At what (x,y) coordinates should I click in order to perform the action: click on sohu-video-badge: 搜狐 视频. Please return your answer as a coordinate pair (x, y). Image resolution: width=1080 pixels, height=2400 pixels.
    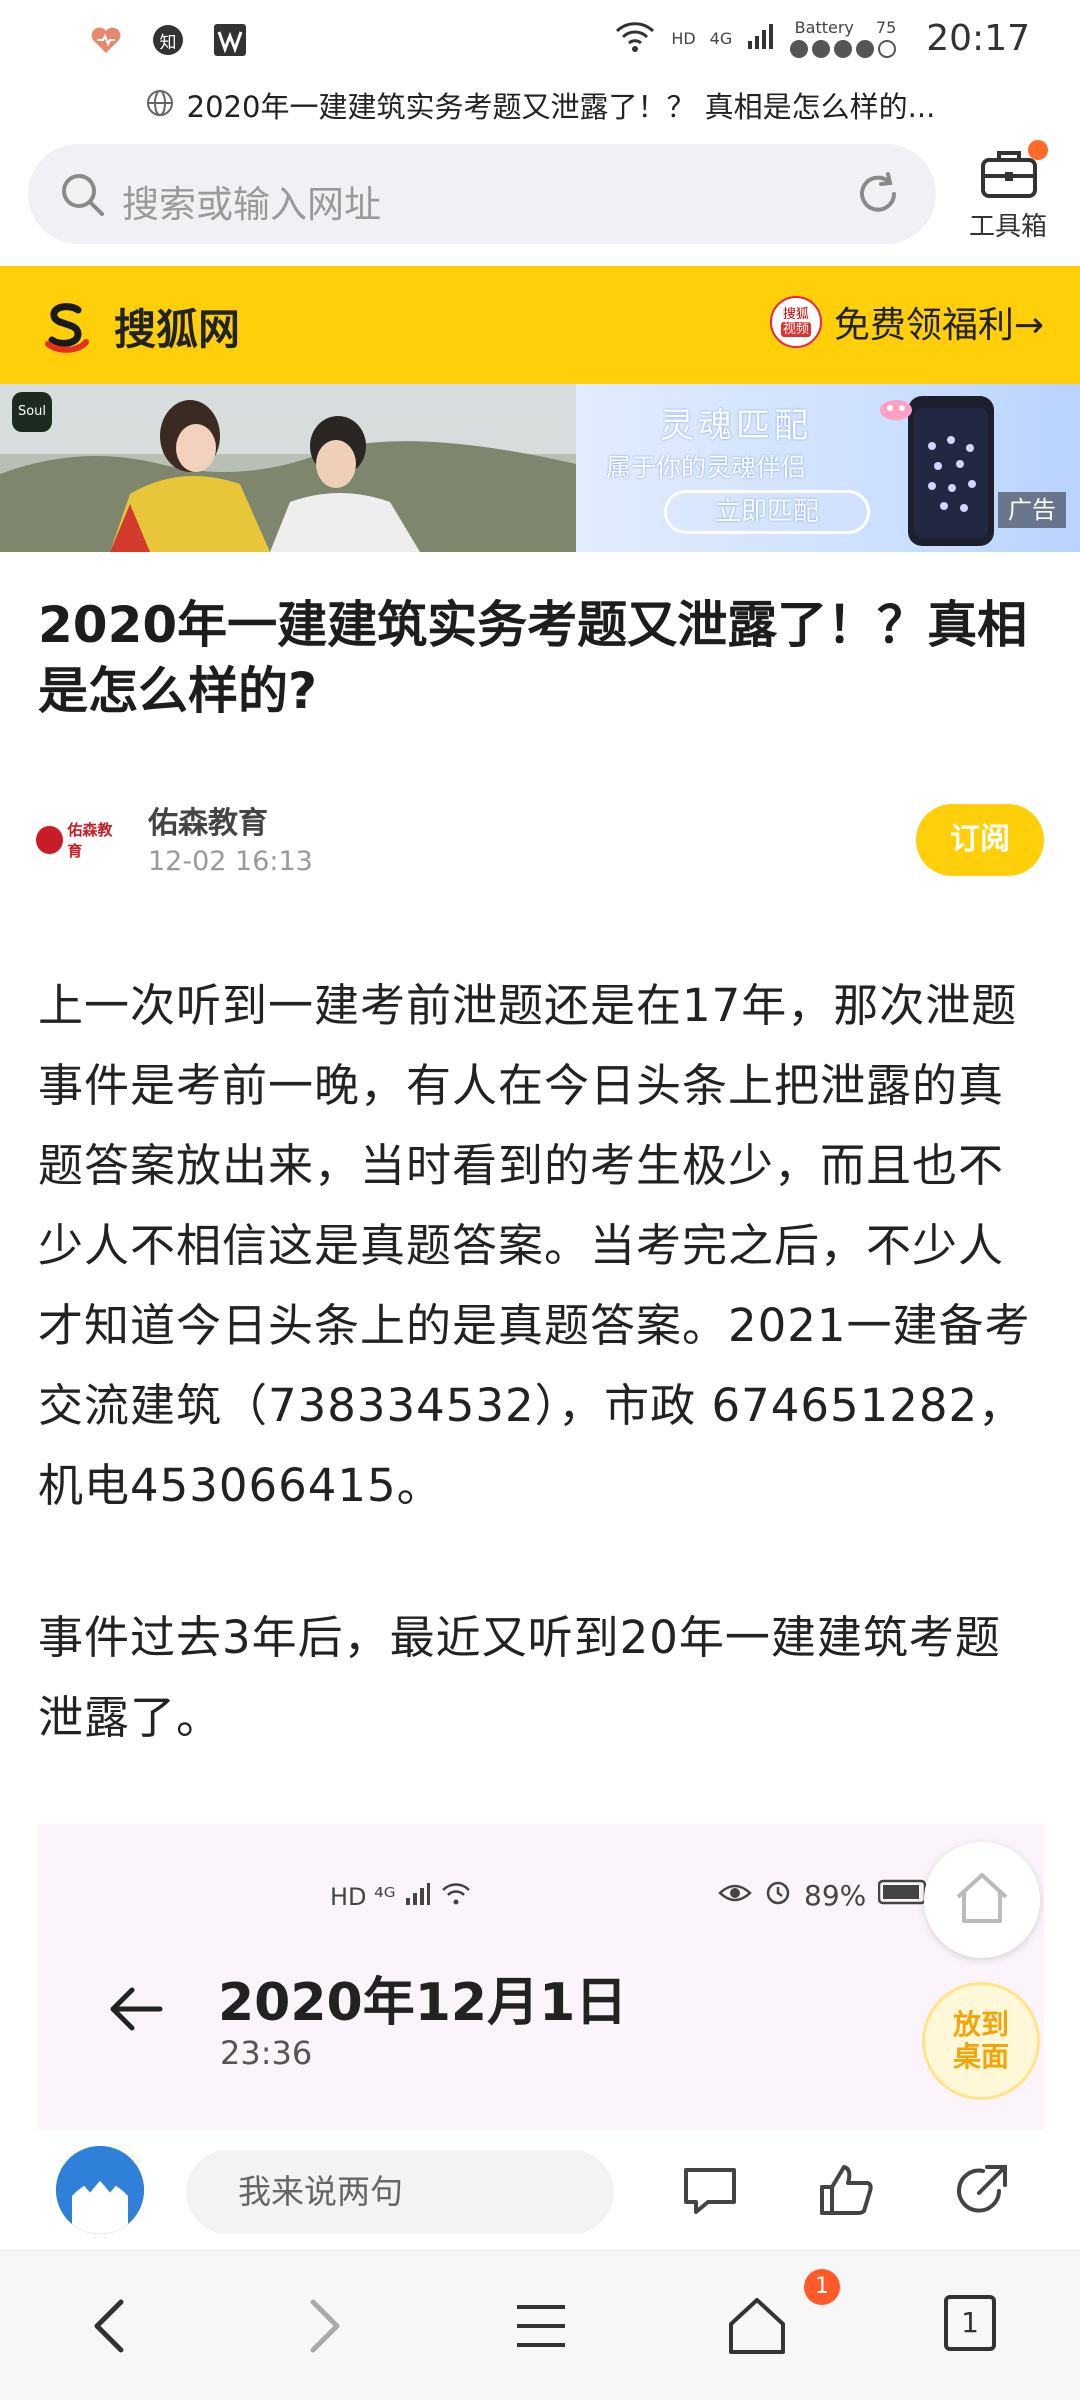
    Looking at the image, I should click on (795, 322).